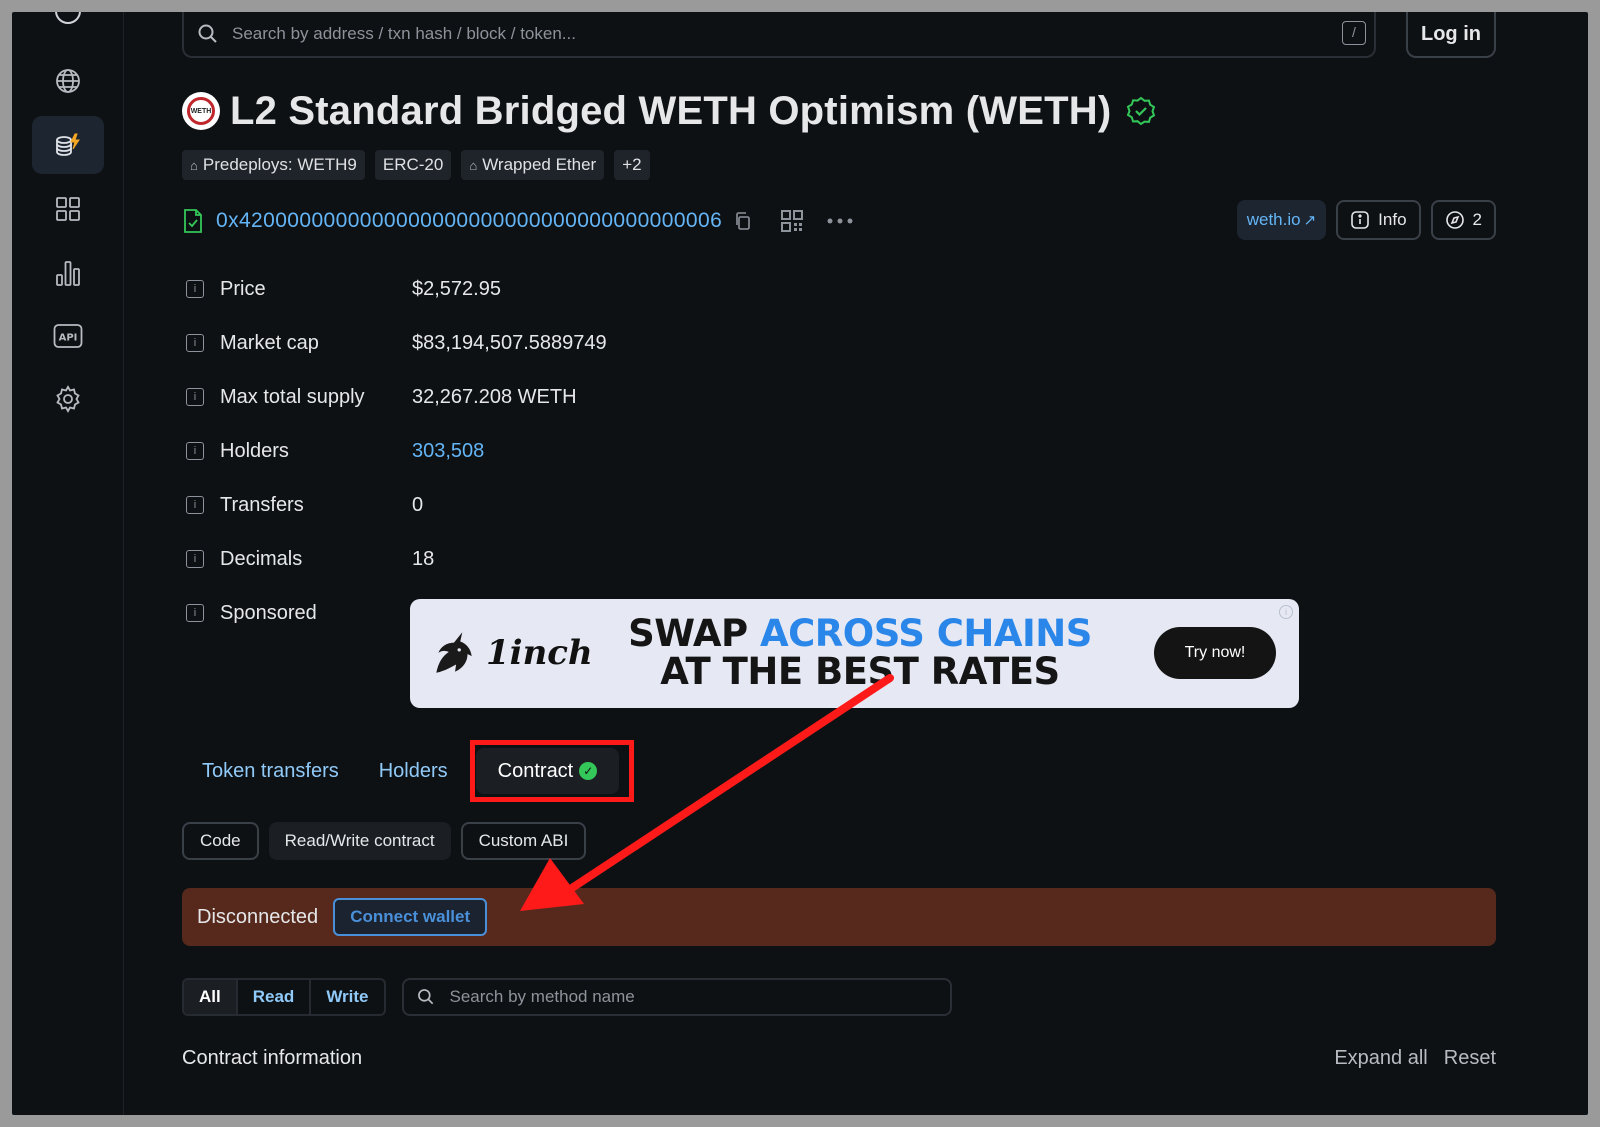 The width and height of the screenshot is (1600, 1127). I want to click on contract-info-heading: Contract information, so click(272, 1058).